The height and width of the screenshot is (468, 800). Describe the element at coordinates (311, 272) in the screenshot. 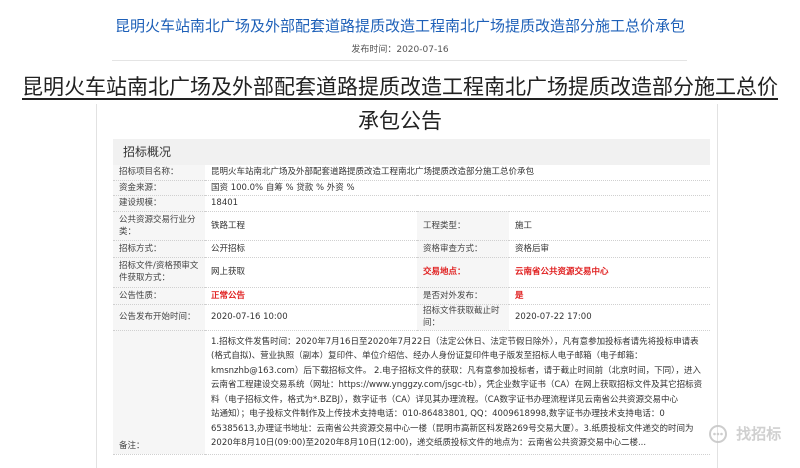

I see `doc-get-value: 网上获取` at that location.